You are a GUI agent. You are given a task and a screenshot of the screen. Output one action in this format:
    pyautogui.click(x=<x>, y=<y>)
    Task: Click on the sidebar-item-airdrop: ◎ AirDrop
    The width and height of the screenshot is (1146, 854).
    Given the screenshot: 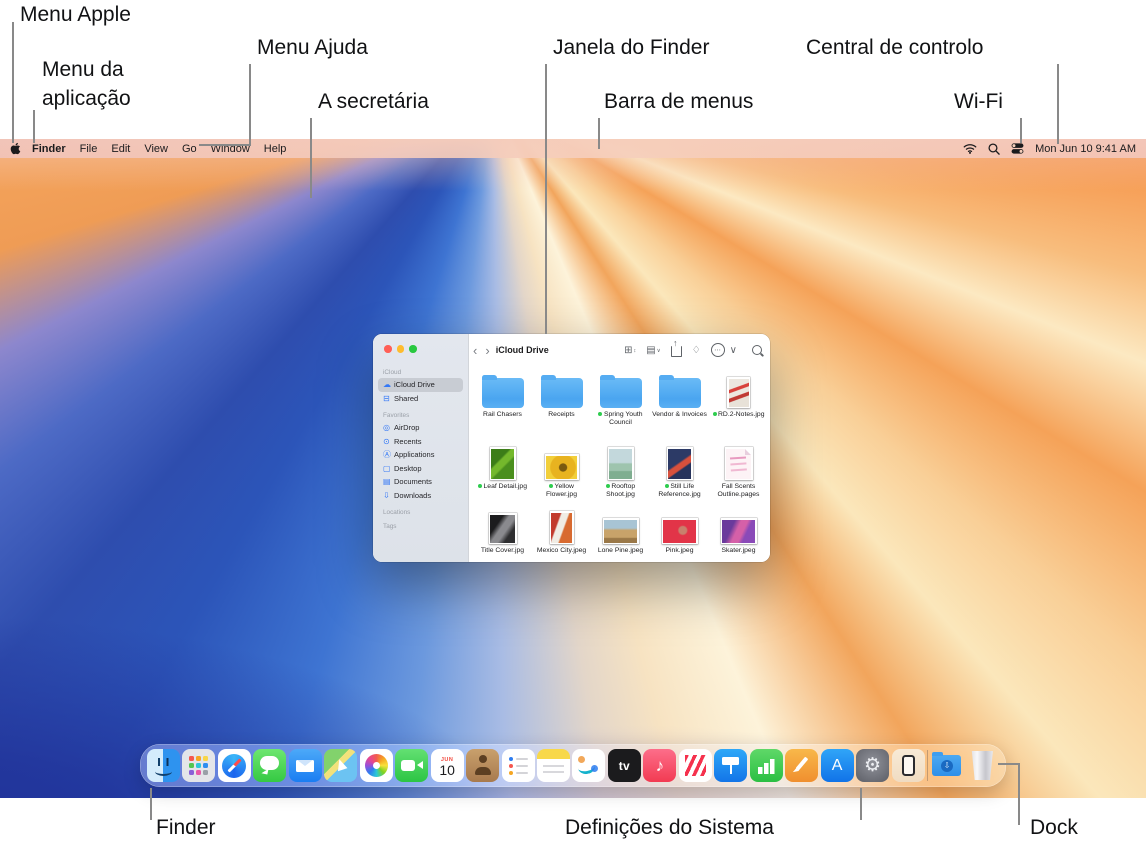 What is the action you would take?
    pyautogui.click(x=420, y=428)
    